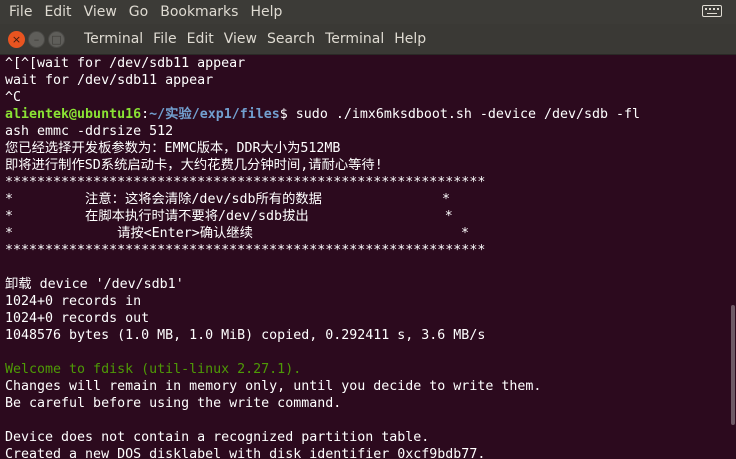  Describe the element at coordinates (368, 12) in the screenshot. I see `system-menu-bar: File Edit View Go Bookmarks Help` at that location.